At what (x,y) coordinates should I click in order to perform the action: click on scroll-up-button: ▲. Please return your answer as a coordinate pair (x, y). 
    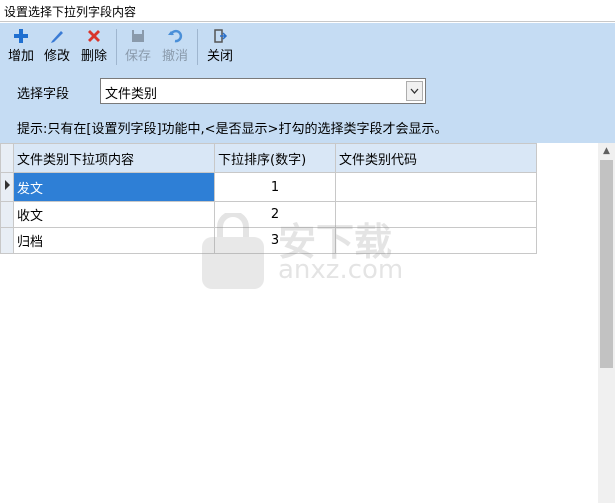
    Looking at the image, I should click on (606, 151).